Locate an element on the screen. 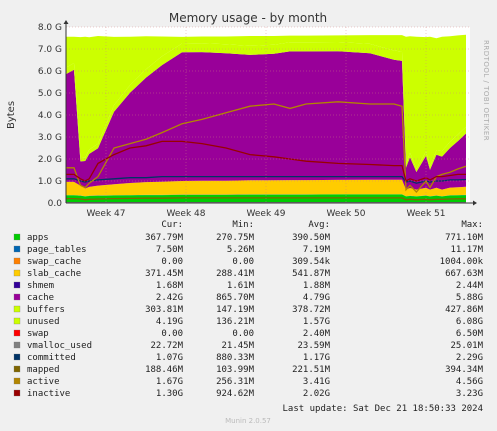 This screenshot has height=431, width=497. last-update: Last update: Sat Dec 21 18:50:33 2024 is located at coordinates (383, 409).